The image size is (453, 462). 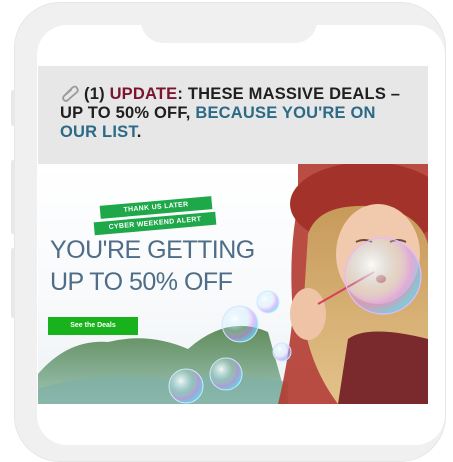 I want to click on headline-line: YOU'RE GETTING, so click(x=152, y=250).